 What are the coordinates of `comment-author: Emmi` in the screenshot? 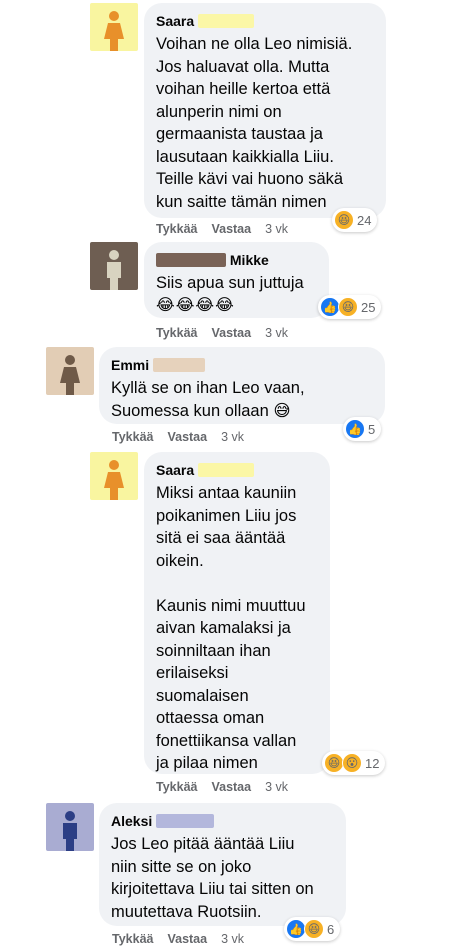 It's located at (242, 365).